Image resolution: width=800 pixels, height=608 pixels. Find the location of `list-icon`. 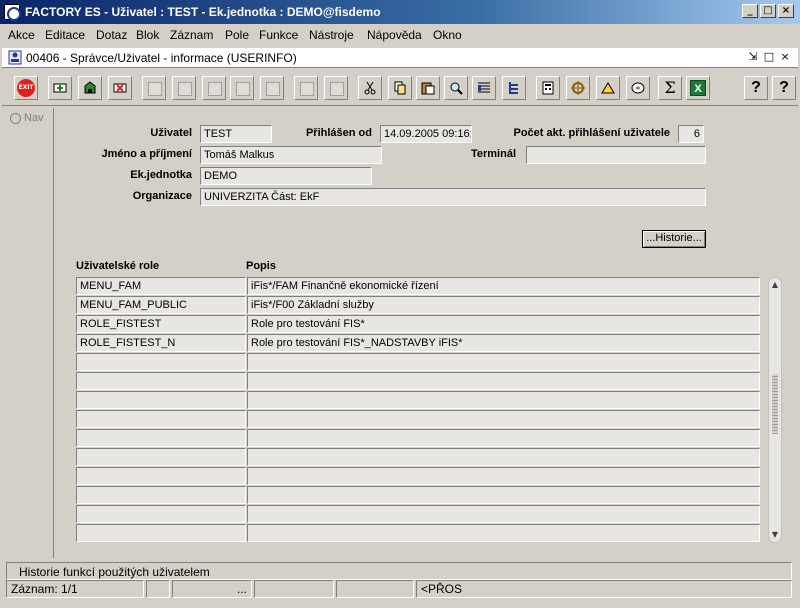

list-icon is located at coordinates (484, 87).